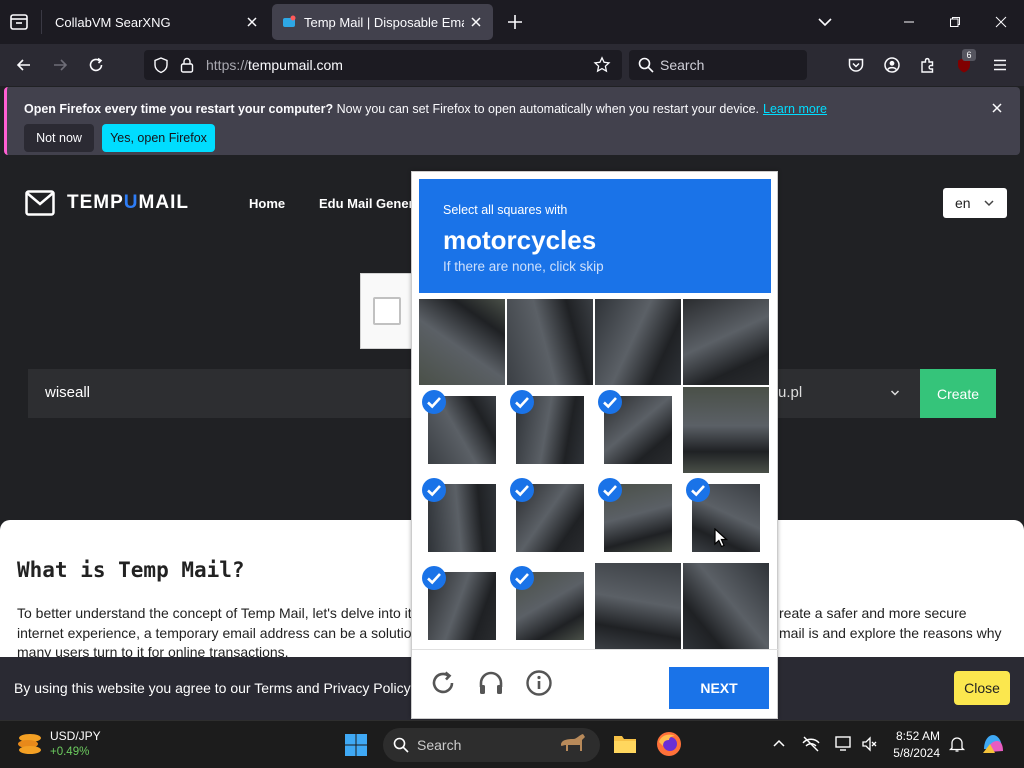 The width and height of the screenshot is (1024, 768). Describe the element at coordinates (975, 203) in the screenshot. I see `language-select: en` at that location.